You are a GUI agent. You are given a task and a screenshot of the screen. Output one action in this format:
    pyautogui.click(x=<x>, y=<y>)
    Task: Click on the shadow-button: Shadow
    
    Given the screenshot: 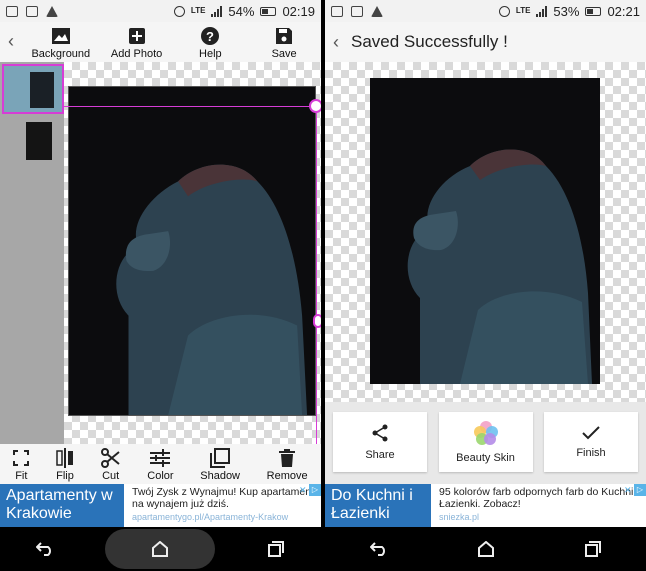 What is the action you would take?
    pyautogui.click(x=220, y=463)
    